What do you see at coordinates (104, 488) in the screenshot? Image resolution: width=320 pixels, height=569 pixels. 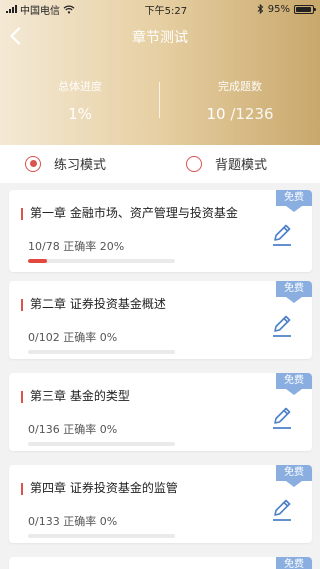 I see `chapter-title: 第四章 证券投资基金的监管` at bounding box center [104, 488].